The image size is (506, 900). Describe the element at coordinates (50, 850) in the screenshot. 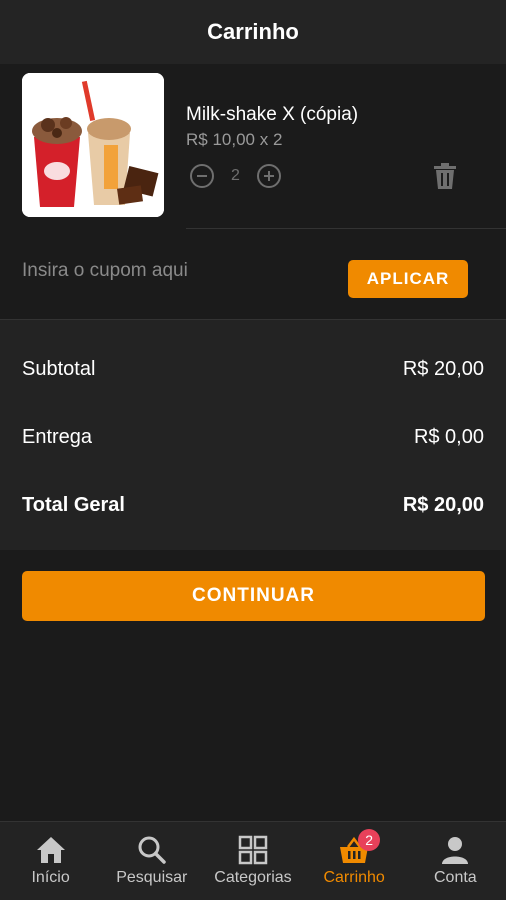

I see `home-icon` at that location.